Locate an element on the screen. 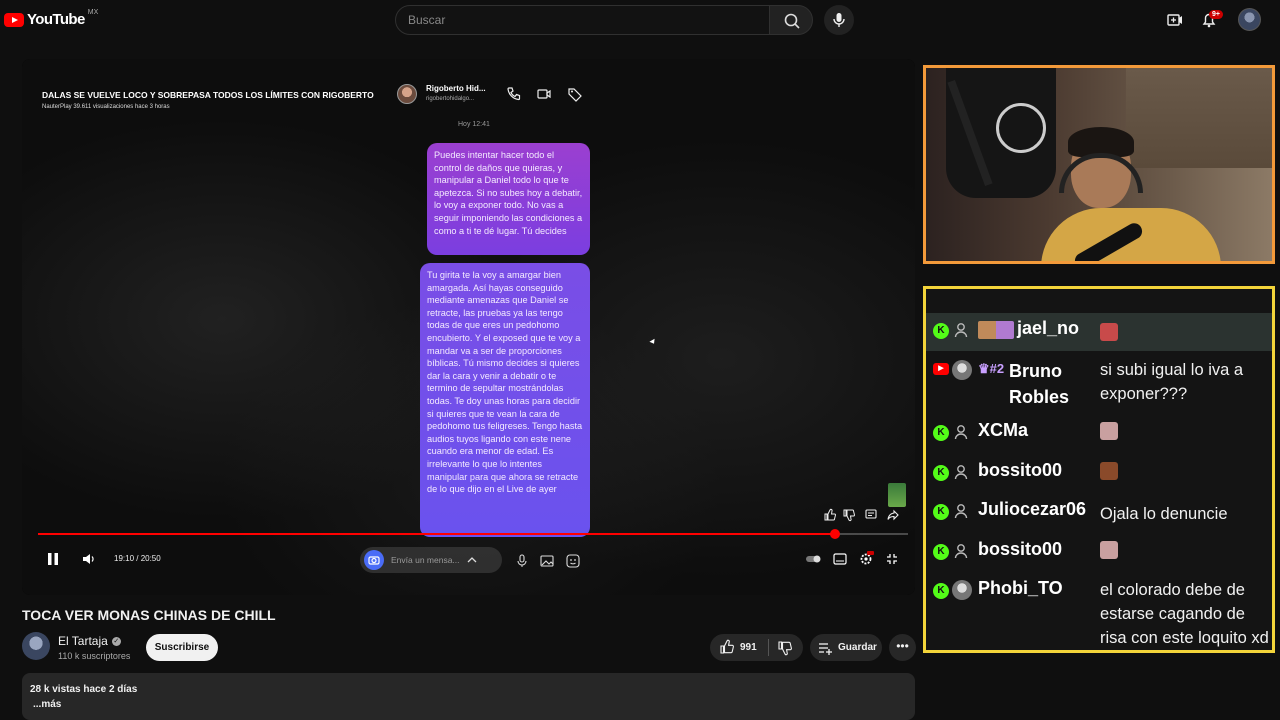  playlist-add-icon is located at coordinates (825, 649).